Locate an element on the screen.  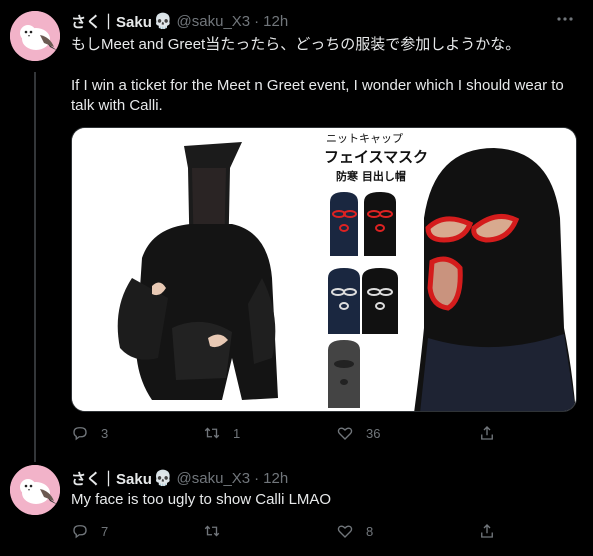
like-count: 36 is located at coordinates (373, 433).